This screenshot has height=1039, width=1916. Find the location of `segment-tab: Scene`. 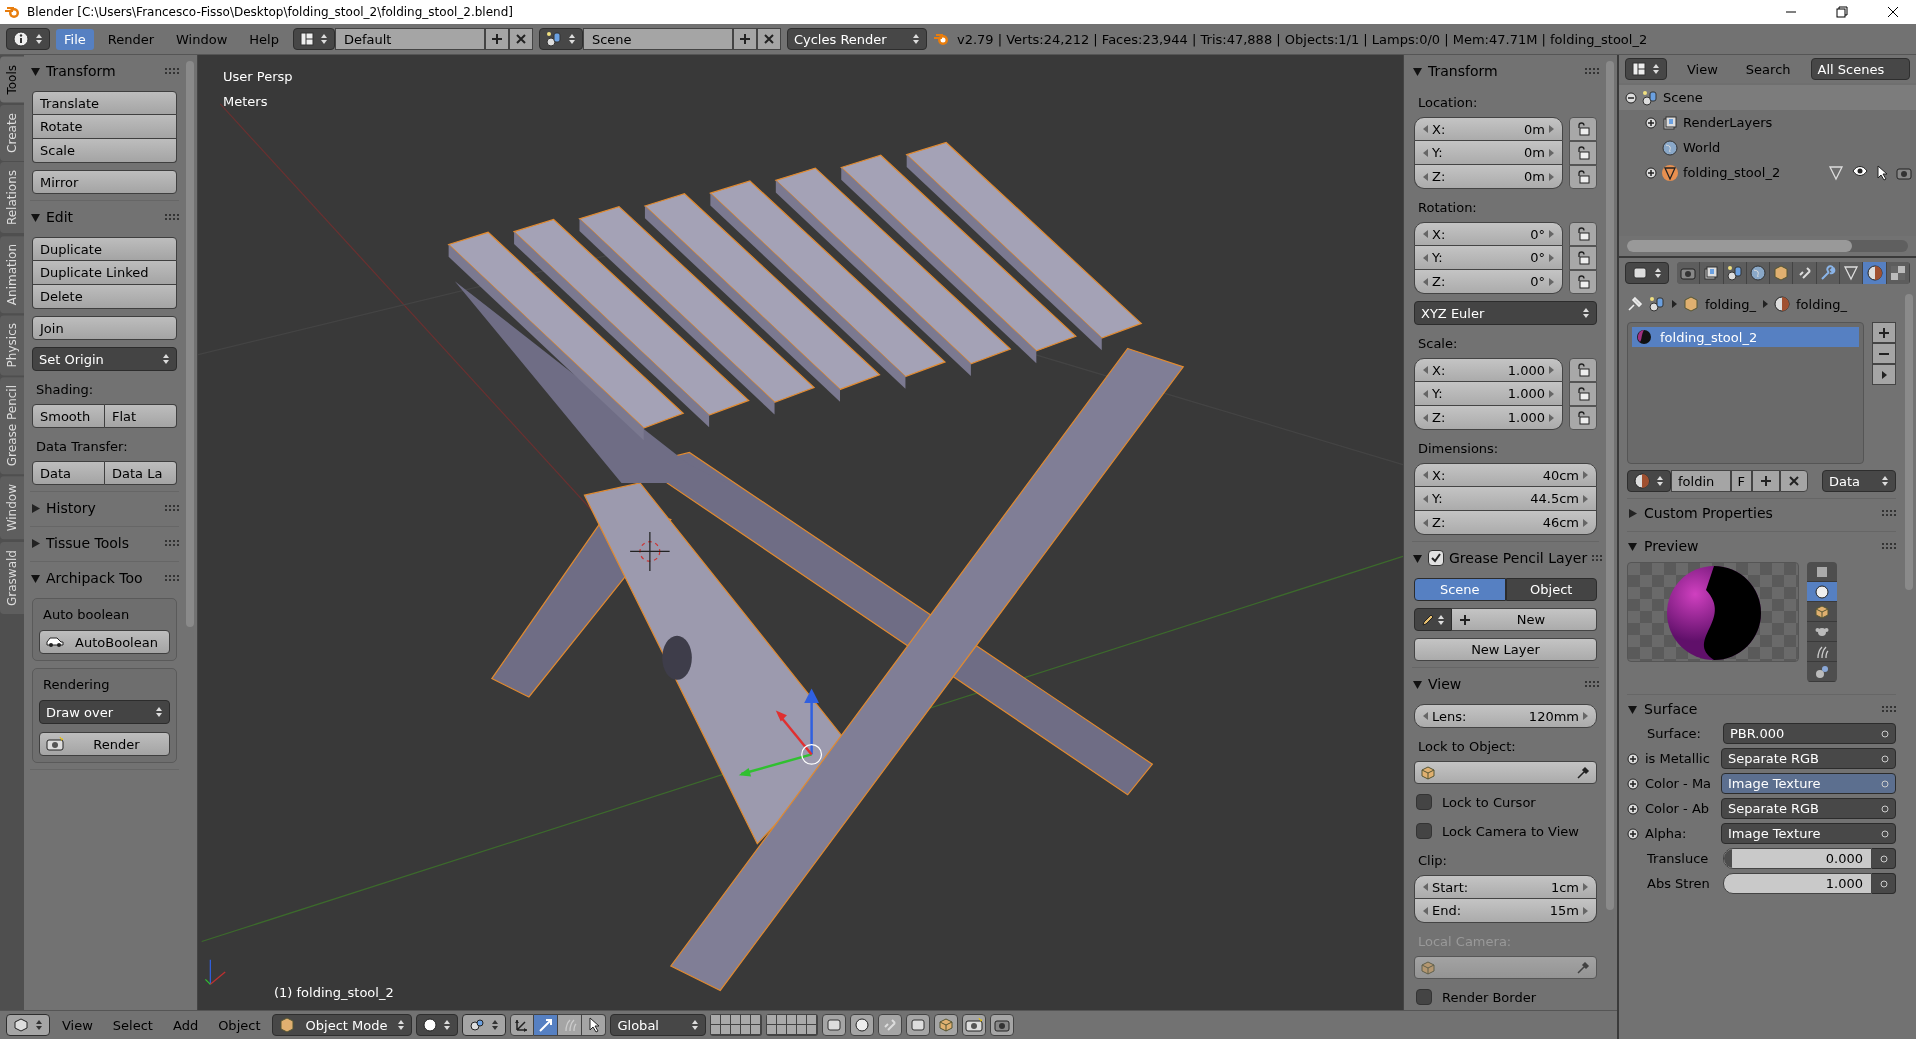

segment-tab: Scene is located at coordinates (1460, 589).